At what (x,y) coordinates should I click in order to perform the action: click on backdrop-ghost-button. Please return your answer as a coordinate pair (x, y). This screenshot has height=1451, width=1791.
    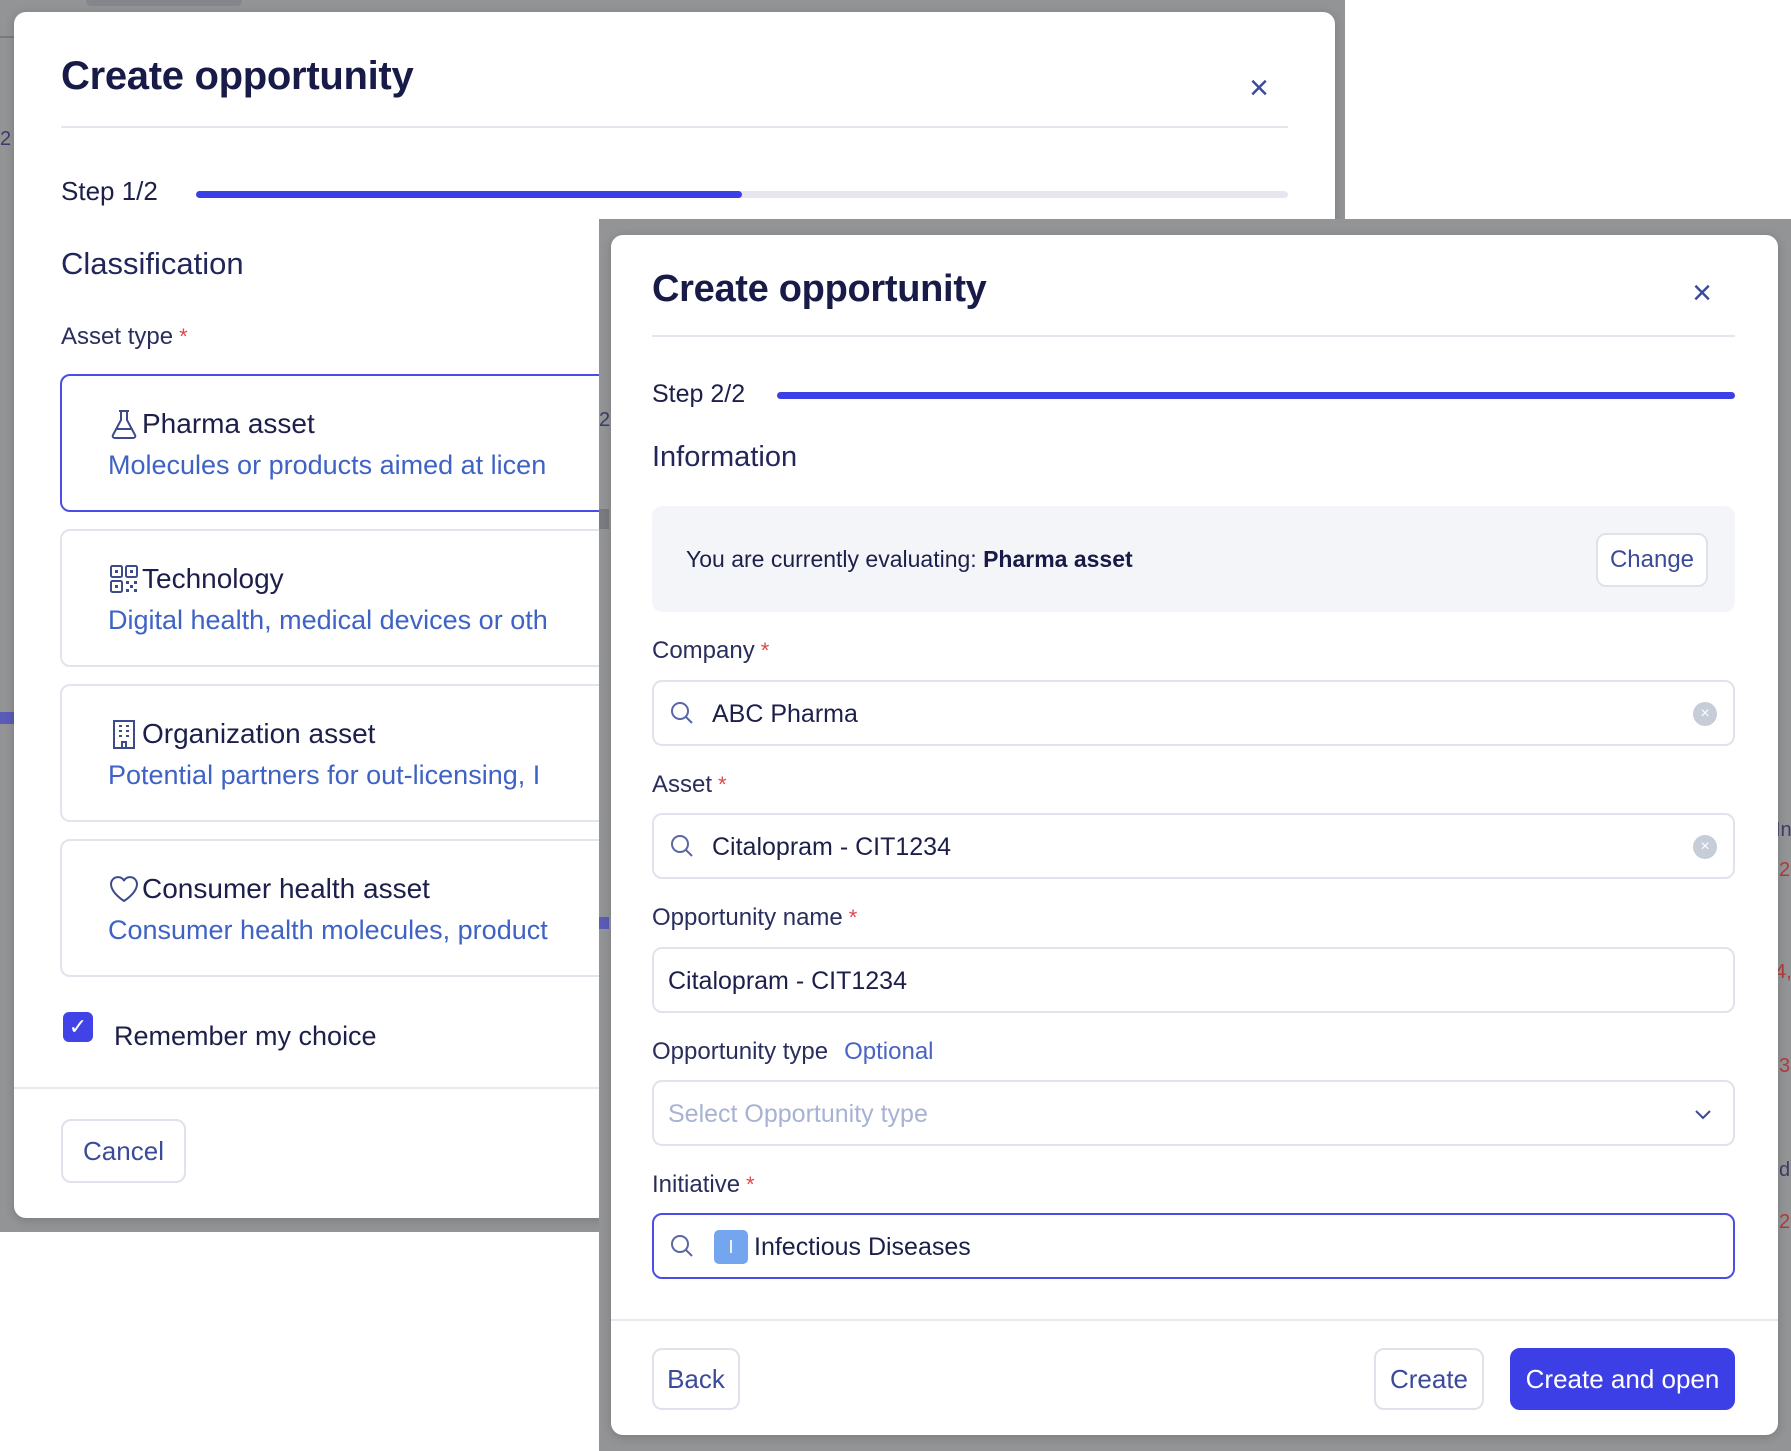
    Looking at the image, I should click on (164, 3).